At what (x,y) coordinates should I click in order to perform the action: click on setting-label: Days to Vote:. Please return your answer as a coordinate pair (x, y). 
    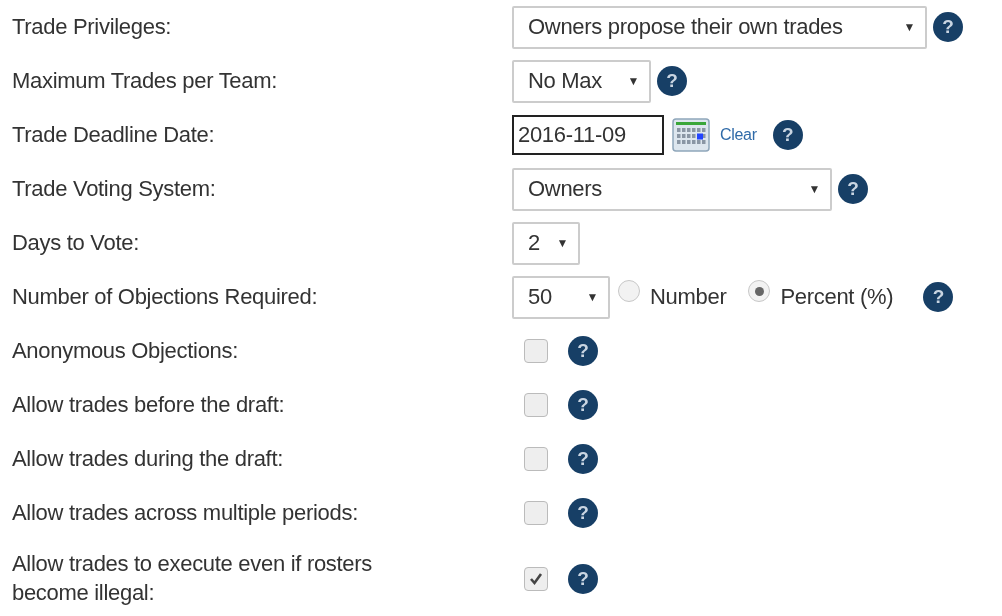
    Looking at the image, I should click on (76, 243).